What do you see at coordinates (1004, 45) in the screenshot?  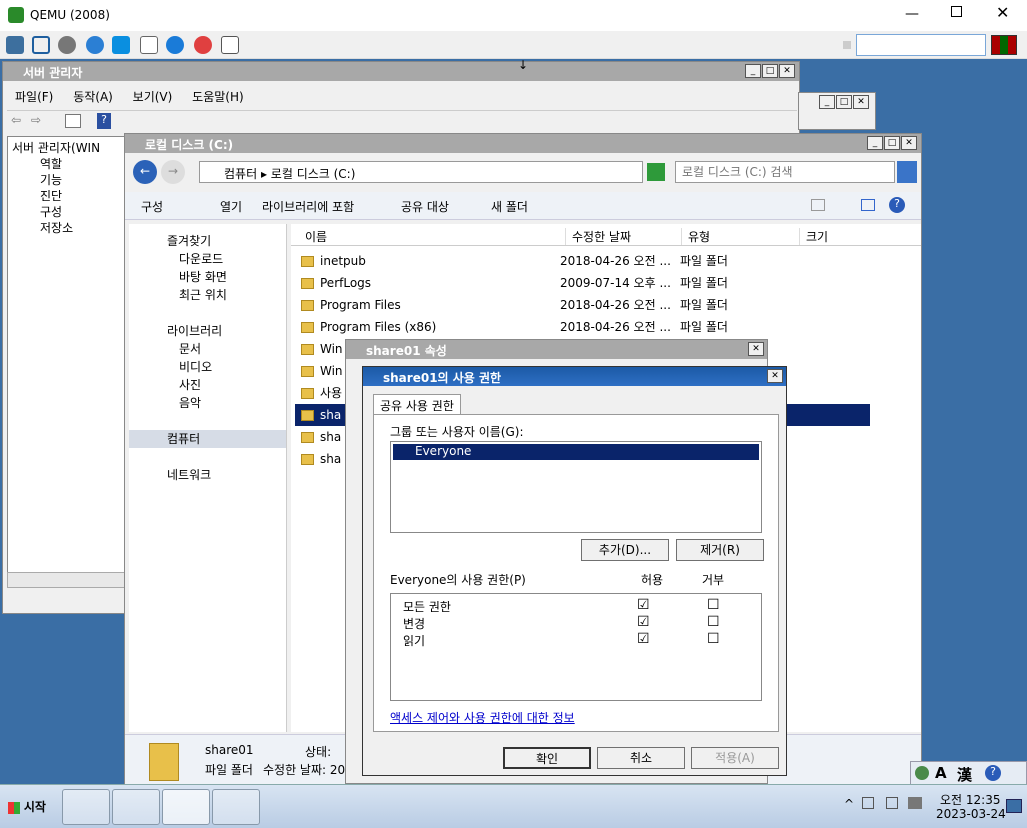 I see `color-swatch-icon` at bounding box center [1004, 45].